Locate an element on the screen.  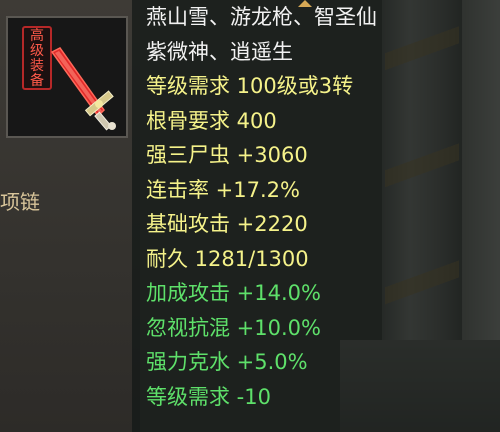
tooltip-ignore-chaos-resist: 忽视抗混 +10.0% is located at coordinates (233, 327).